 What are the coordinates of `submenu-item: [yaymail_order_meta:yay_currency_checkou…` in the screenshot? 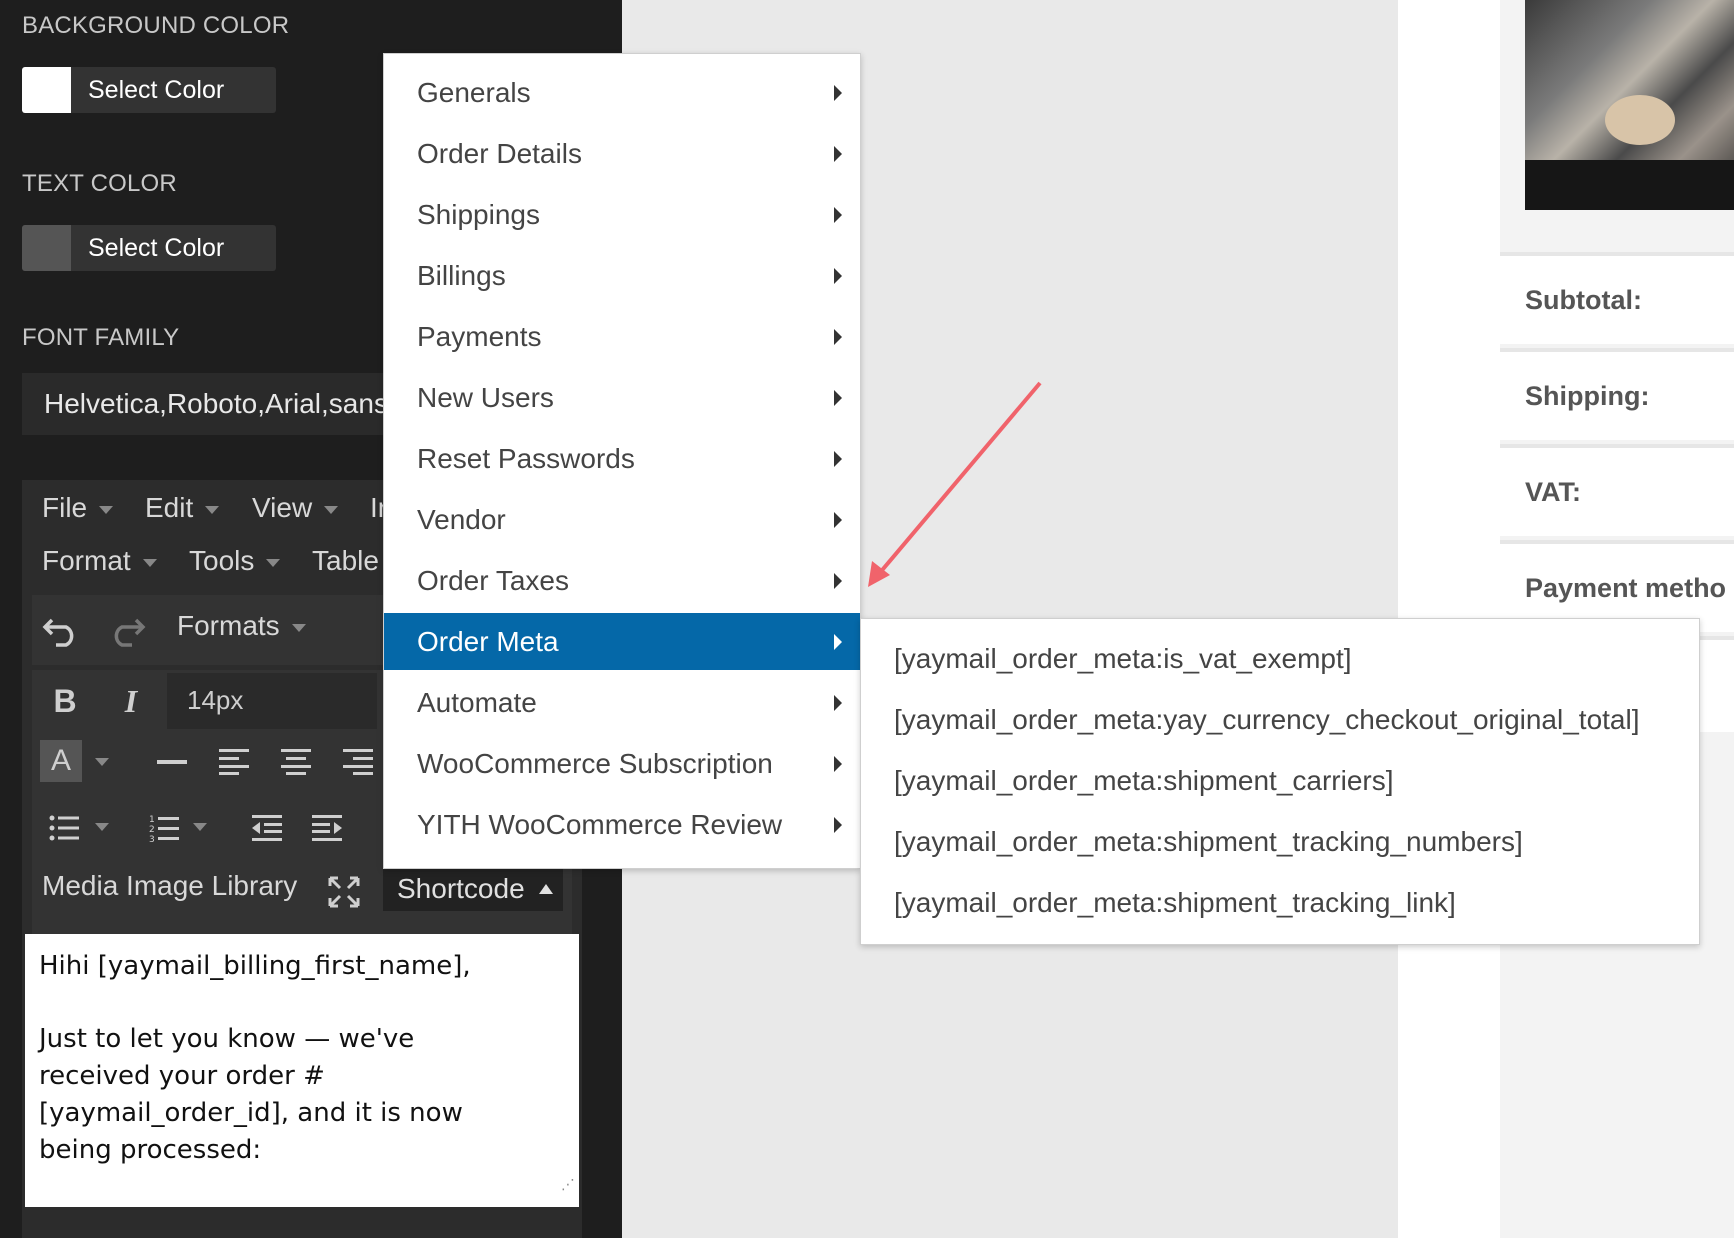 It's located at (1280, 719).